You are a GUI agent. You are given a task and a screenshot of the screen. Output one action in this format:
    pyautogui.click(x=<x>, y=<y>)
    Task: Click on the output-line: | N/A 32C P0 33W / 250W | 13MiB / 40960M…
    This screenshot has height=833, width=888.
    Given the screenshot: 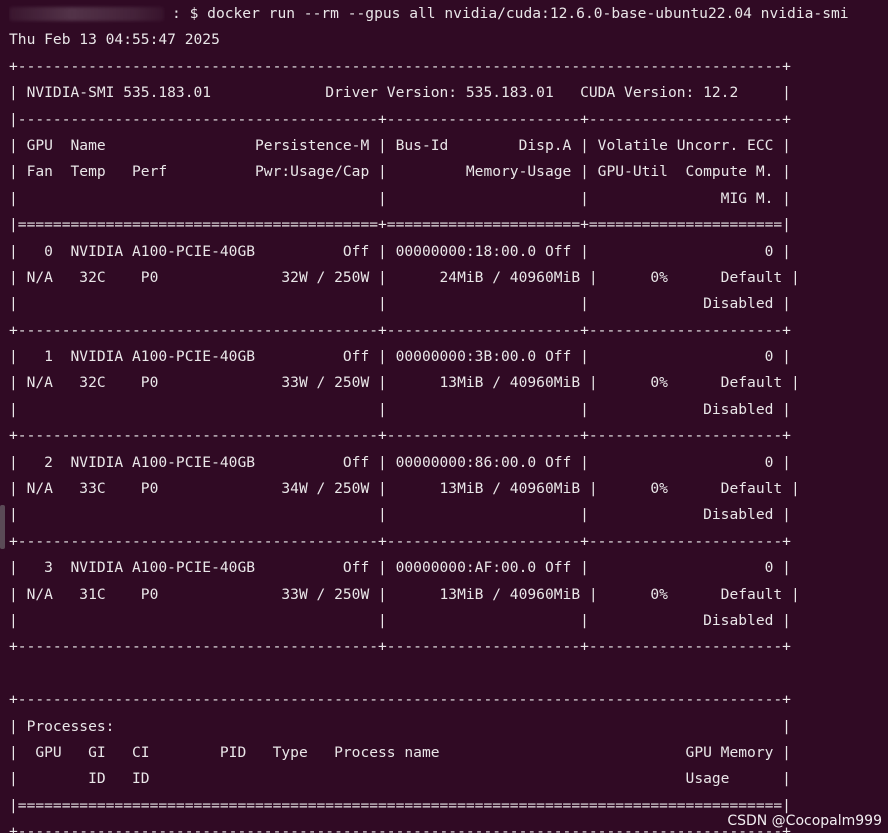 What is the action you would take?
    pyautogui.click(x=404, y=383)
    